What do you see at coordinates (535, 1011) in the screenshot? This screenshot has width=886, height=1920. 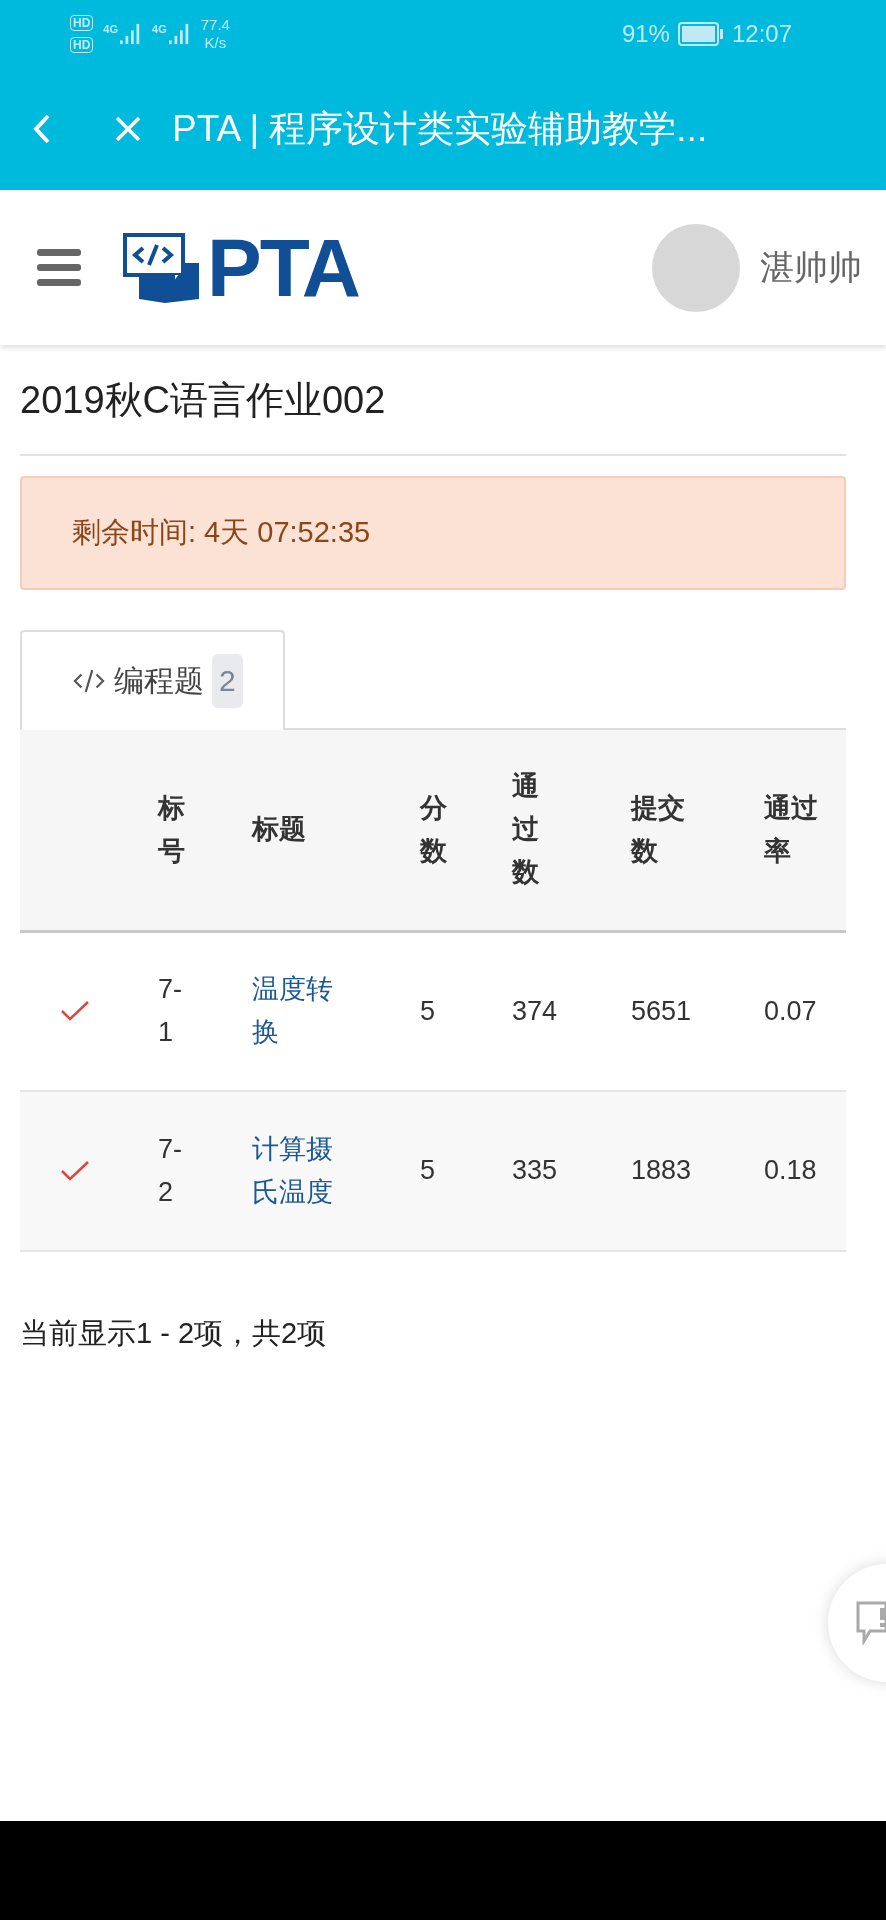 I see `pass-count: 374` at bounding box center [535, 1011].